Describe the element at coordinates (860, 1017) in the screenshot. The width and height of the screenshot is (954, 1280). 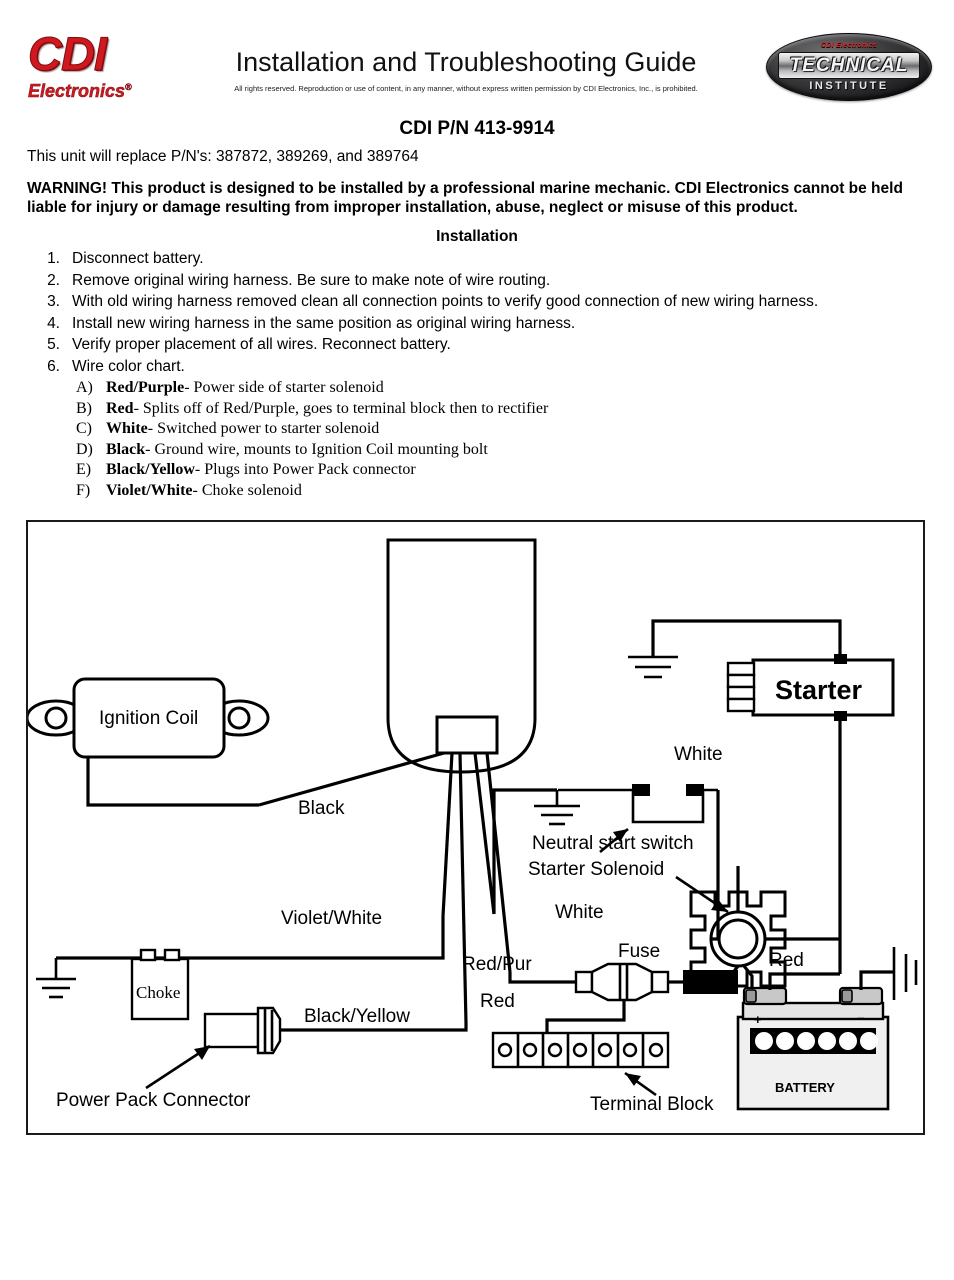
I see `battery-negative-label: –` at that location.